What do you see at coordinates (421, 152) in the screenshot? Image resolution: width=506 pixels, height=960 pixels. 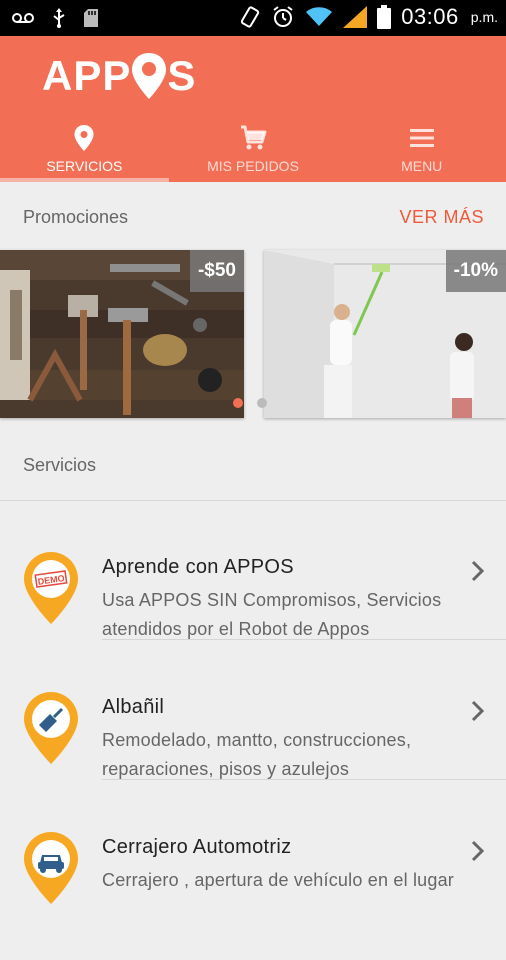 I see `tab-menu: MENU` at bounding box center [421, 152].